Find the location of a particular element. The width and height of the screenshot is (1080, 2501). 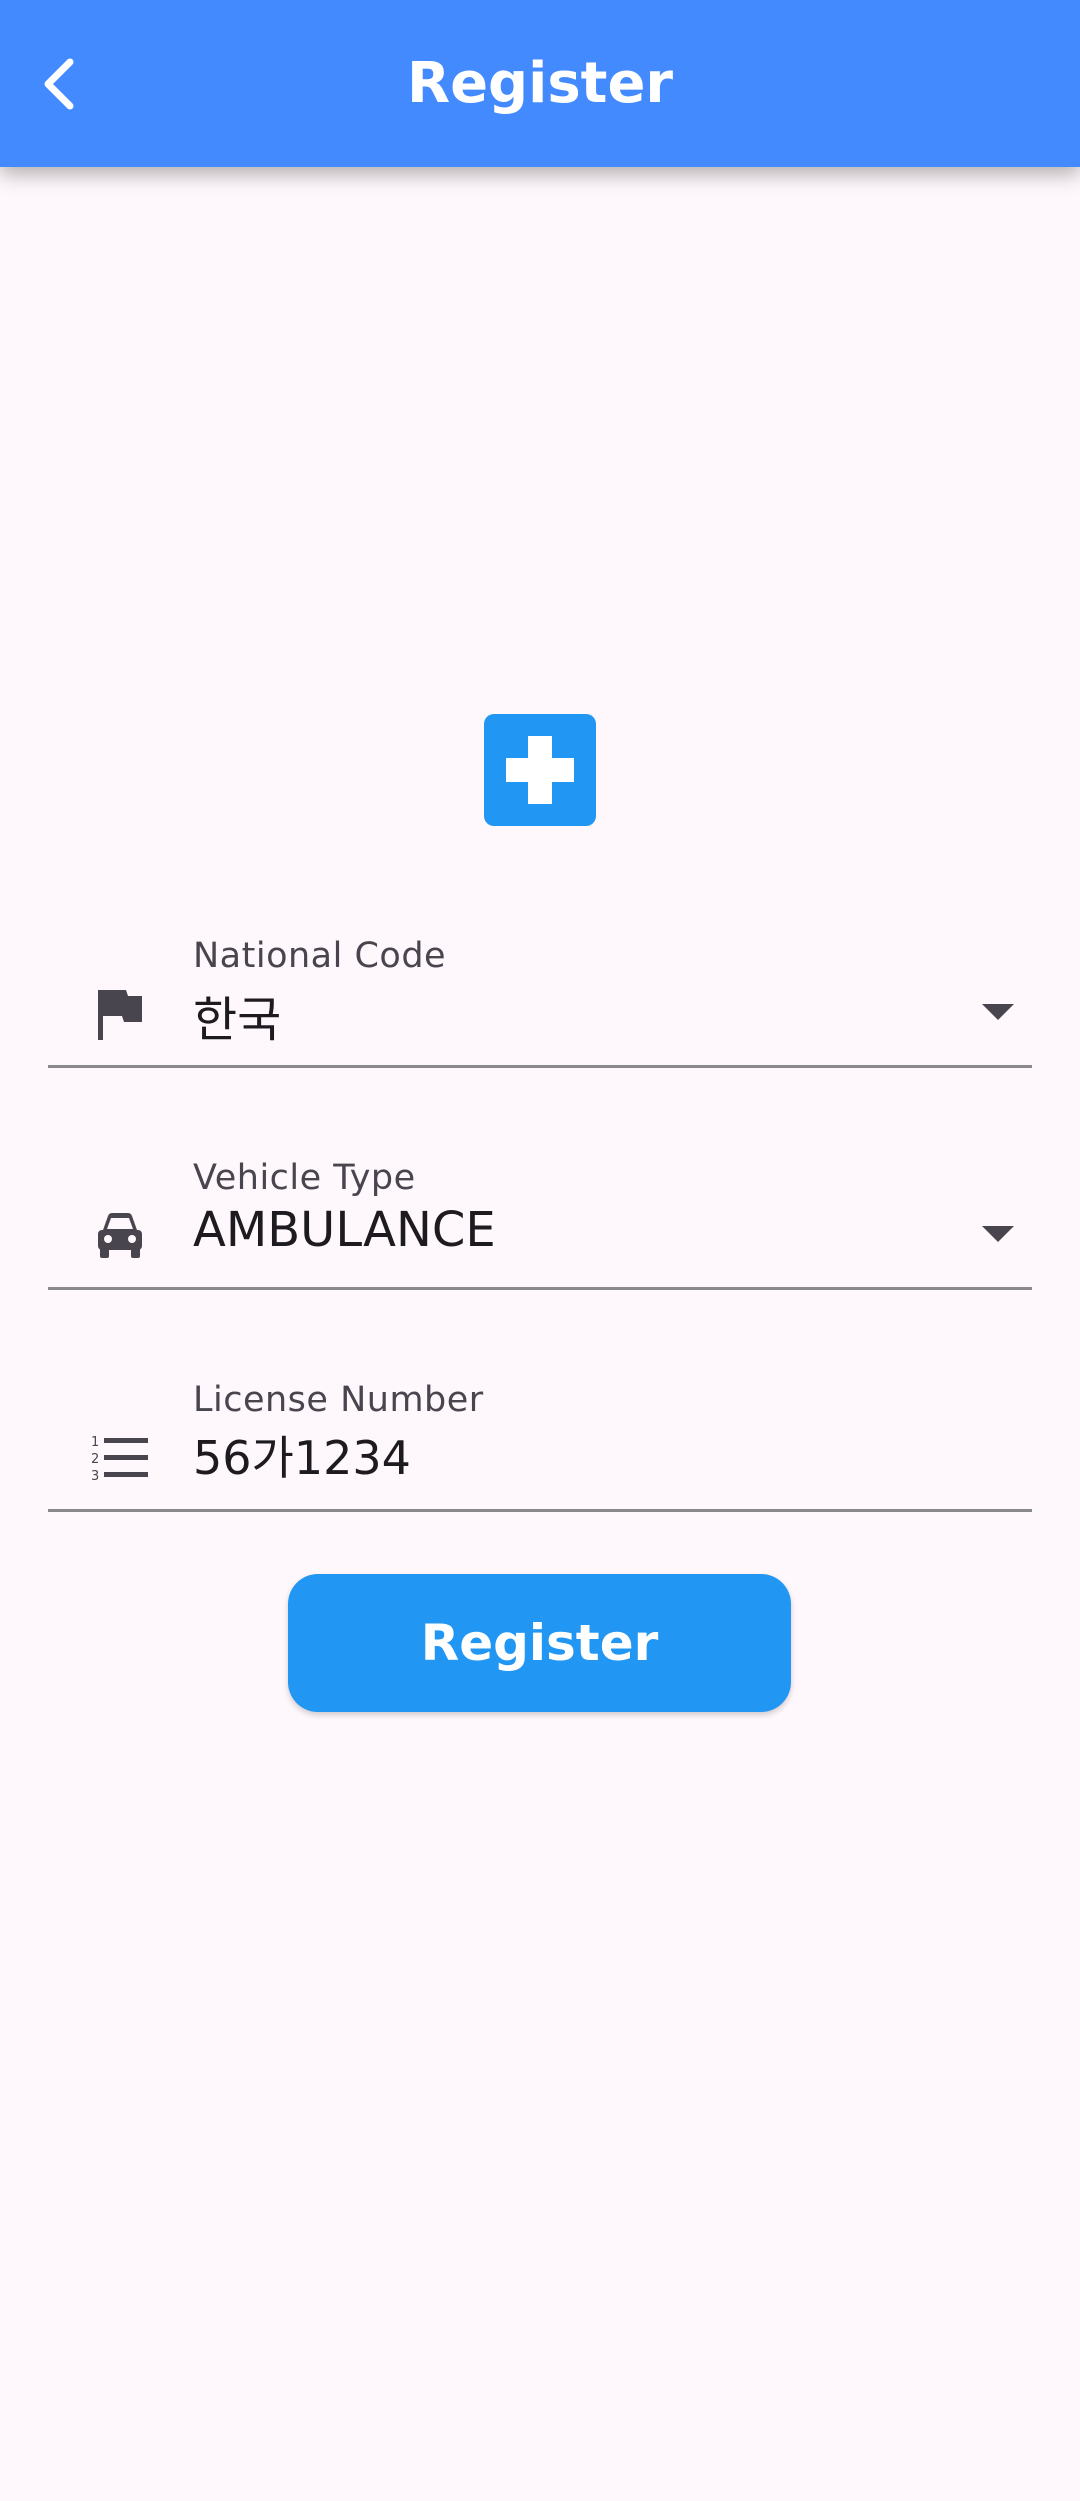

license-number-input is located at coordinates (593, 1455).